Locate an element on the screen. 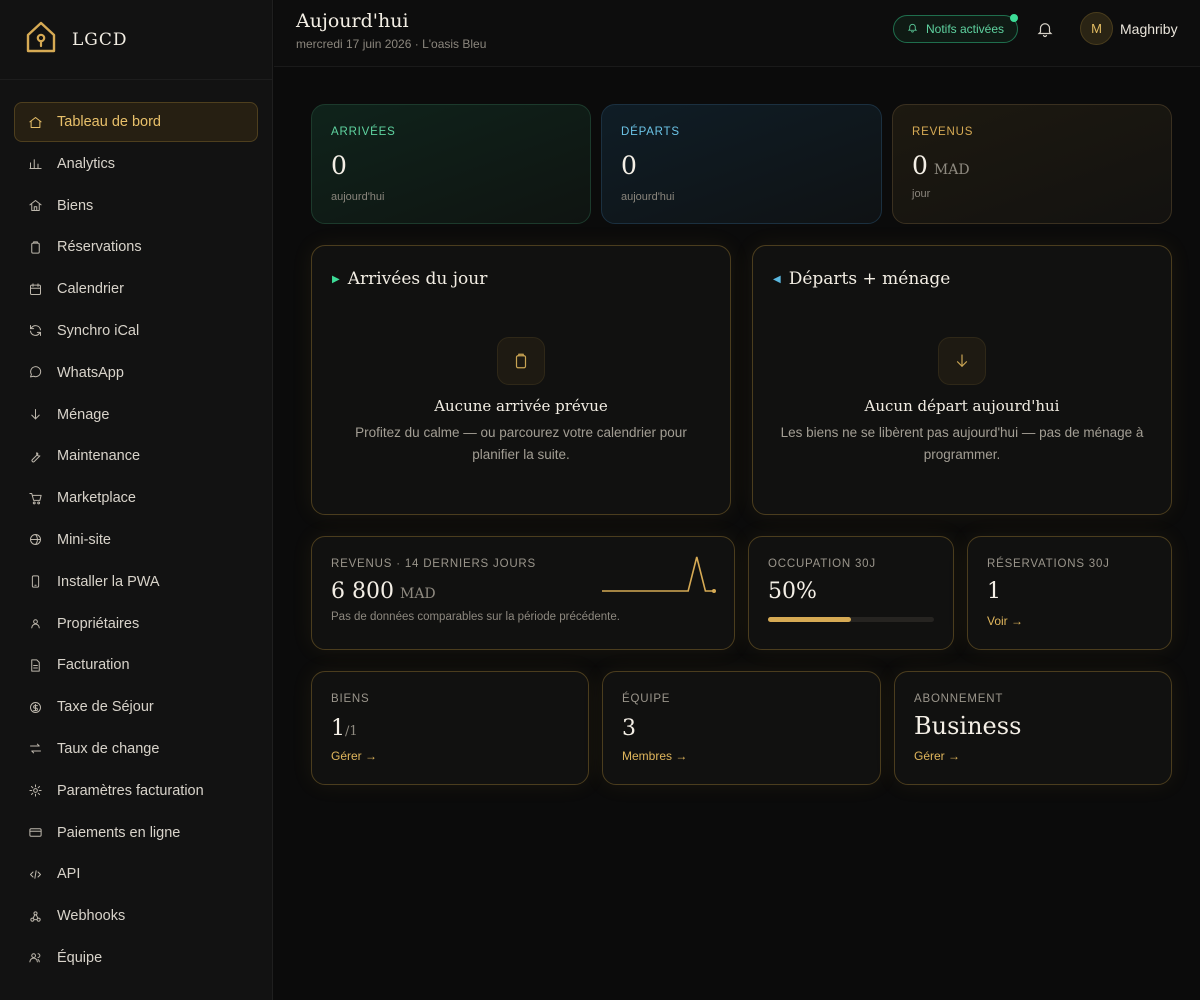 The height and width of the screenshot is (1000, 1200). arrivals-label: Arrivées is located at coordinates (363, 132).